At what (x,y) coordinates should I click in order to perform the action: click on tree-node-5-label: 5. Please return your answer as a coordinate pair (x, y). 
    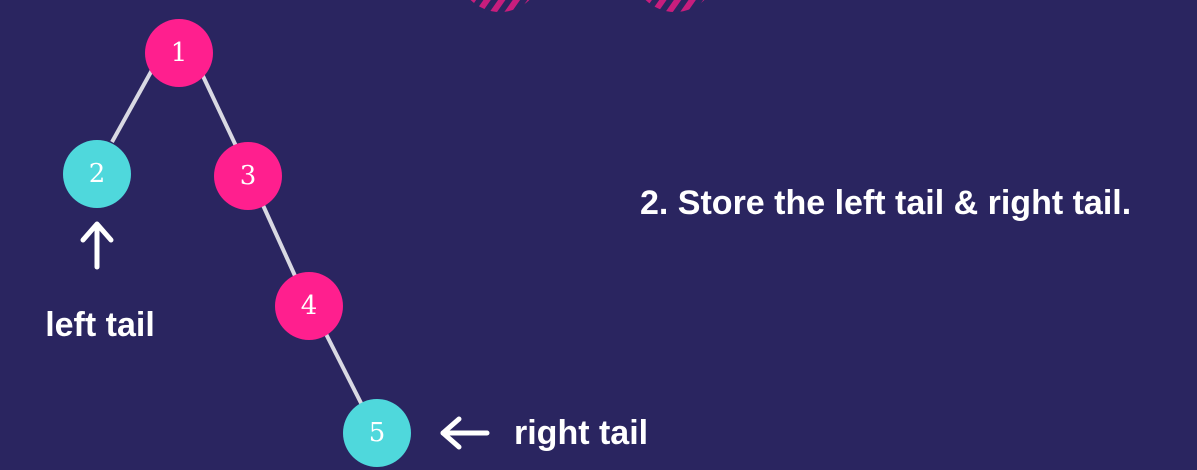
    Looking at the image, I should click on (377, 433).